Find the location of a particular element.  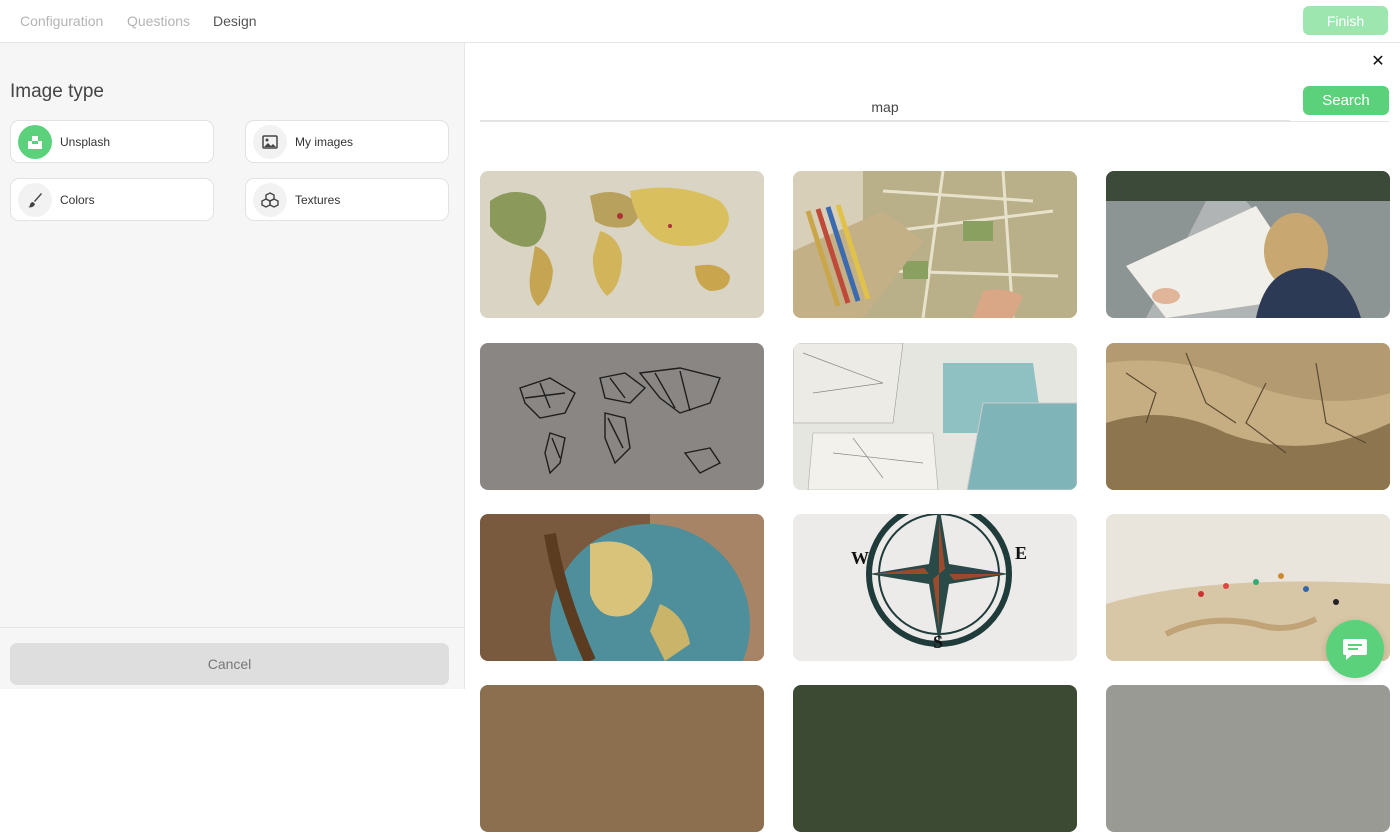

chat-button is located at coordinates (1355, 649).